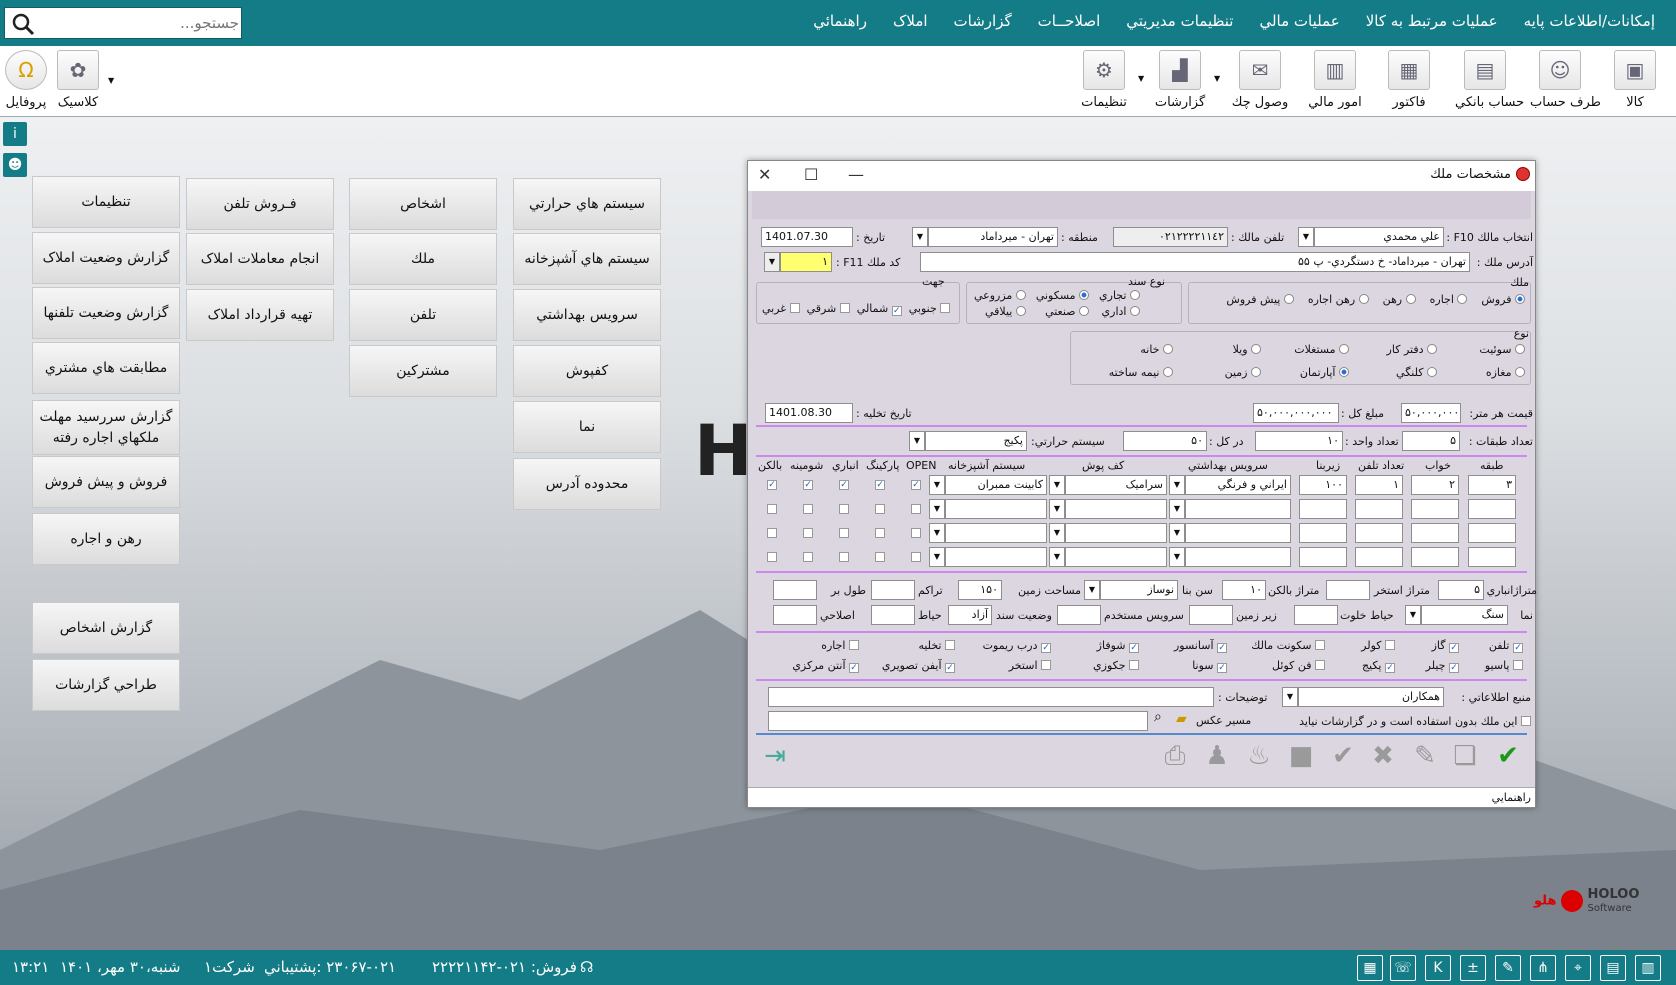 This screenshot has height=985, width=1676. What do you see at coordinates (1003, 646) in the screenshot?
I see `check-remote-door: ✓ درب ريموت` at bounding box center [1003, 646].